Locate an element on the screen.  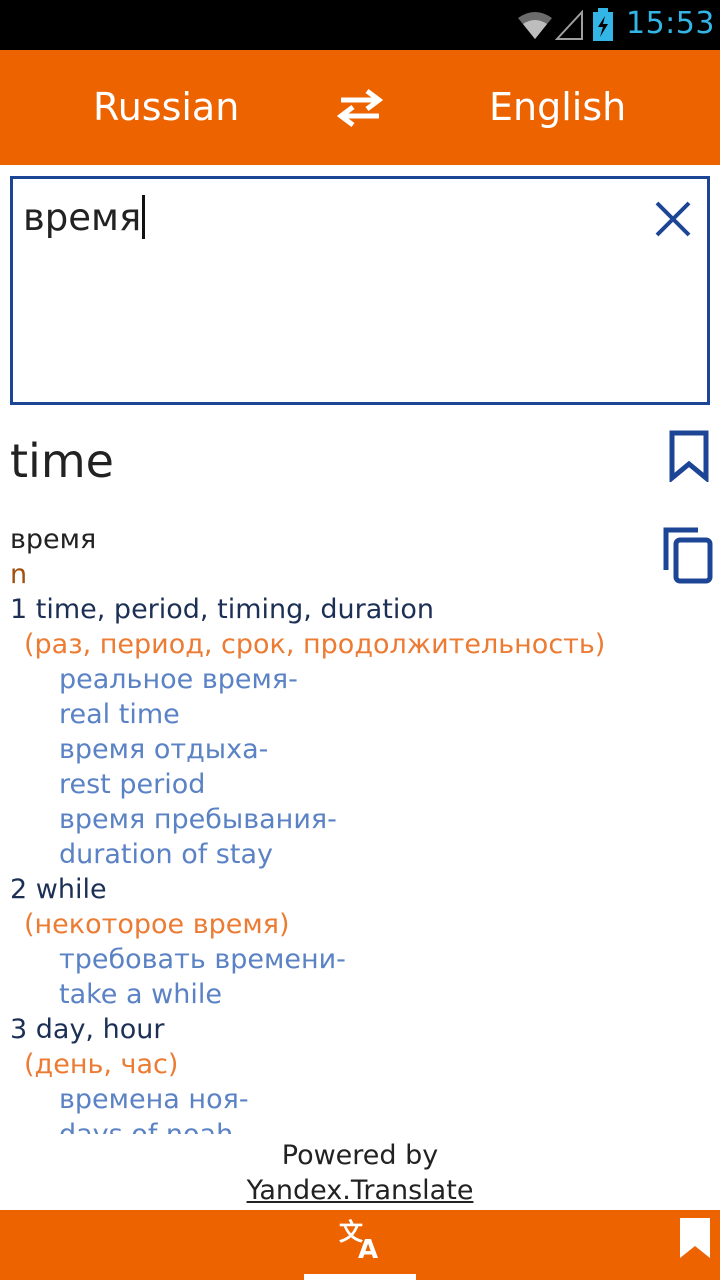
powered-by-label: Powered by is located at coordinates (360, 1155).